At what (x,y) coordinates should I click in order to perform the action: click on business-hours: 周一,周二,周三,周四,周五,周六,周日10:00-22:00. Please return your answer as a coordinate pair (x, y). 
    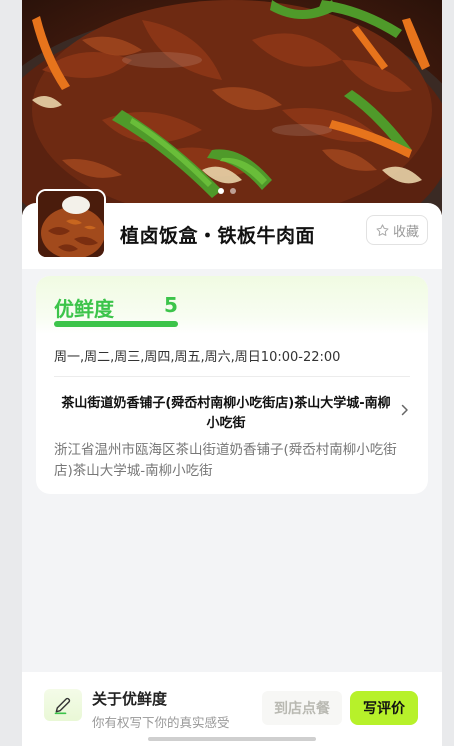
    Looking at the image, I should click on (197, 357).